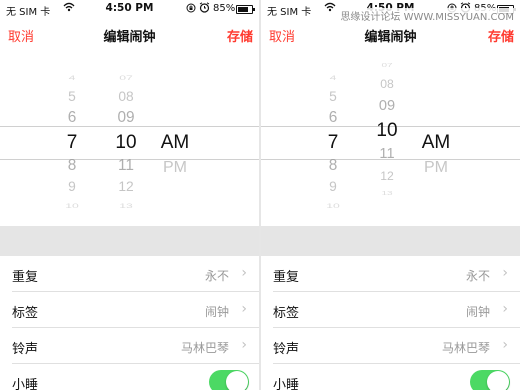 This screenshot has width=520, height=390. What do you see at coordinates (243, 9) in the screenshot?
I see `battery-fill` at bounding box center [243, 9].